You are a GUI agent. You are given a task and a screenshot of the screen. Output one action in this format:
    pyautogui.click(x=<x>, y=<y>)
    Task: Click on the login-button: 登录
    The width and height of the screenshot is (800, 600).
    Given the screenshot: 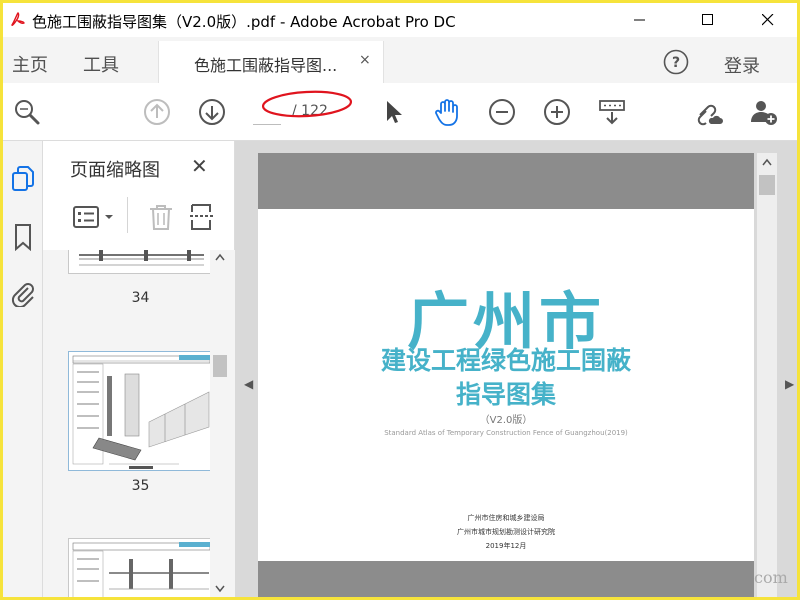 What is the action you would take?
    pyautogui.click(x=742, y=65)
    